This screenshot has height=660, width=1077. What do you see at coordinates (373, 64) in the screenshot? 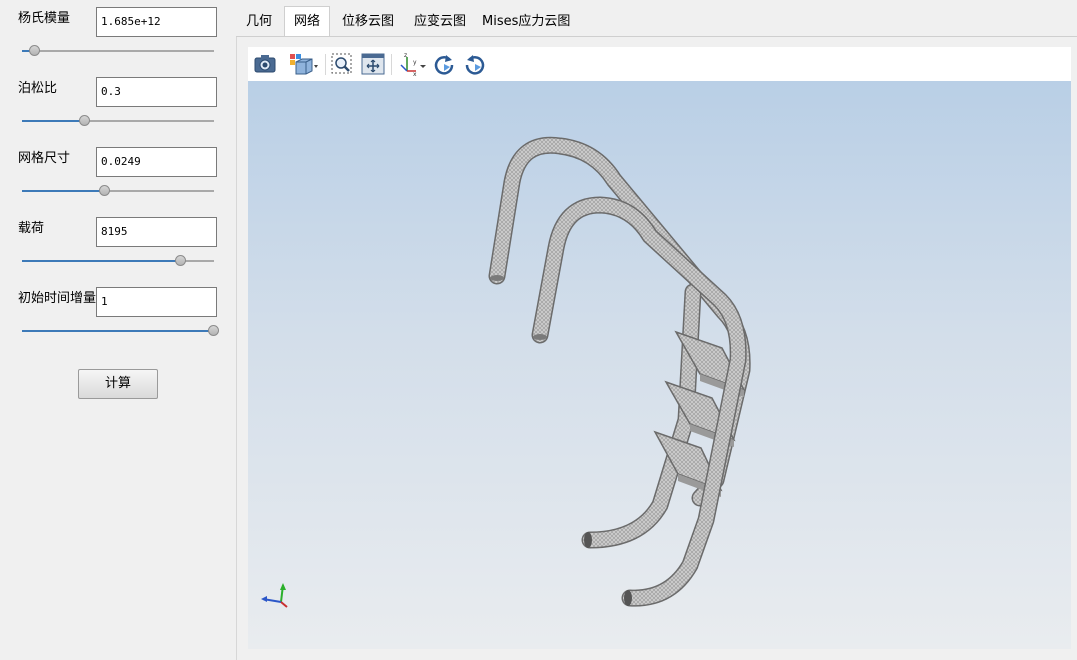
I see `fit-all-icon` at bounding box center [373, 64].